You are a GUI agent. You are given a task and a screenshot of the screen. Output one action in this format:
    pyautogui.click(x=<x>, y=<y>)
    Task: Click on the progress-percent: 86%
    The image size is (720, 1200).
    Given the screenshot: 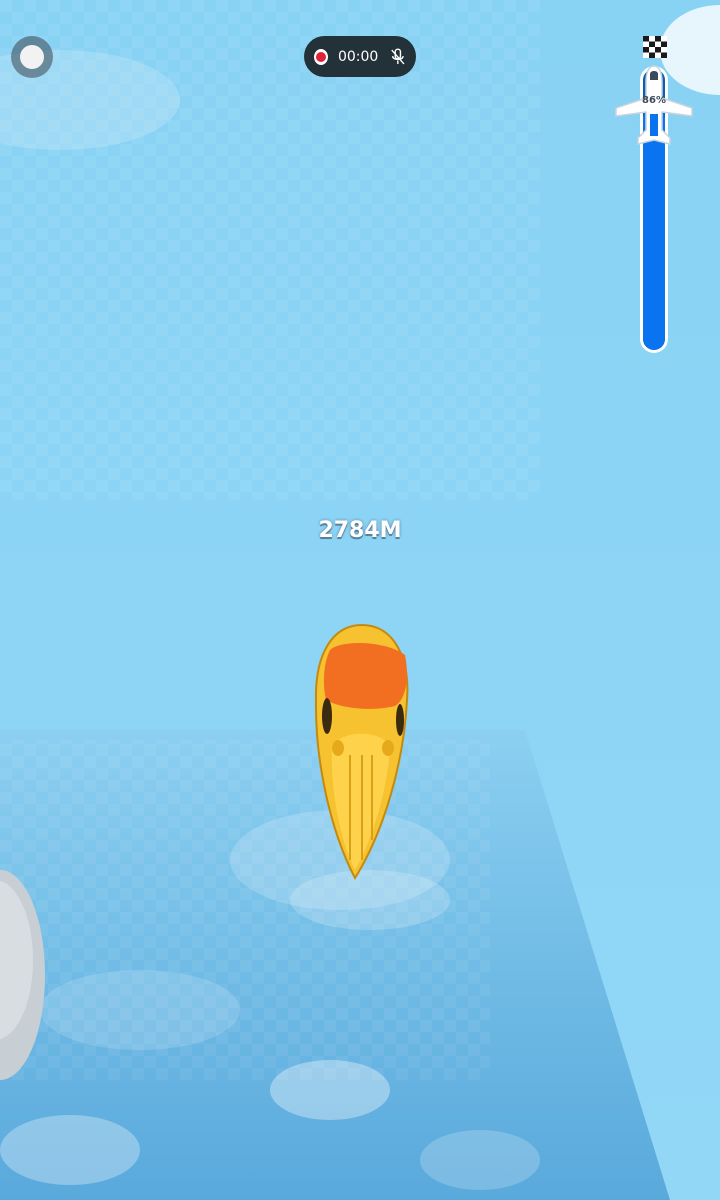 What is the action you would take?
    pyautogui.click(x=654, y=100)
    